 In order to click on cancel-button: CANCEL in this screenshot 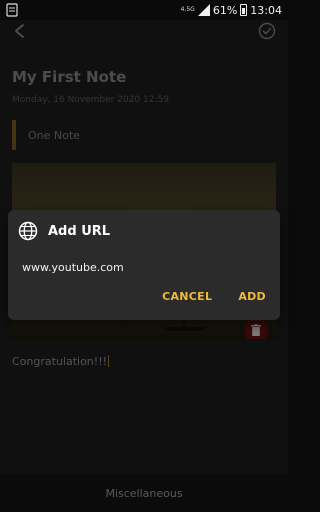, I will do `click(187, 296)`.